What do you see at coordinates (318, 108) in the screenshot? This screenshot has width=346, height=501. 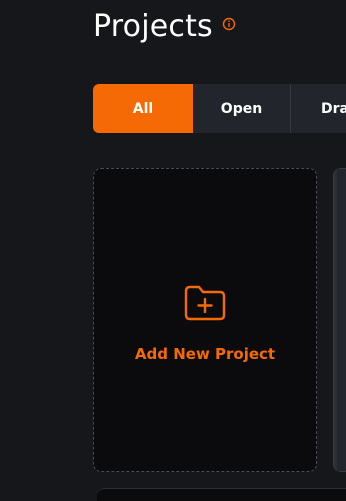 I see `tab-draft: Dra` at bounding box center [318, 108].